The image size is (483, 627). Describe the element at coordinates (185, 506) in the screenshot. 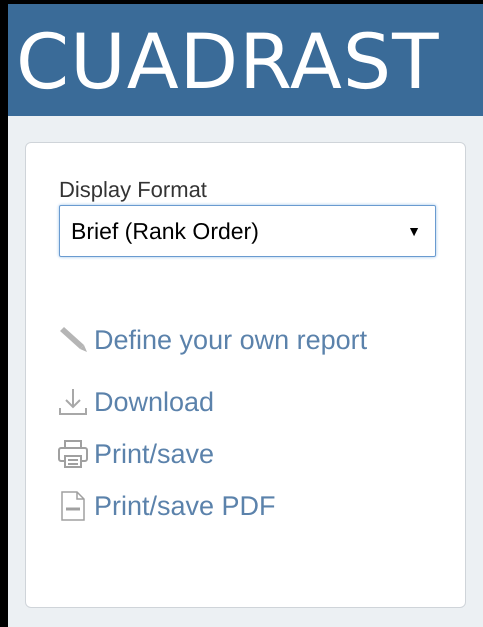

I see `action-link: Print/save PDF` at that location.